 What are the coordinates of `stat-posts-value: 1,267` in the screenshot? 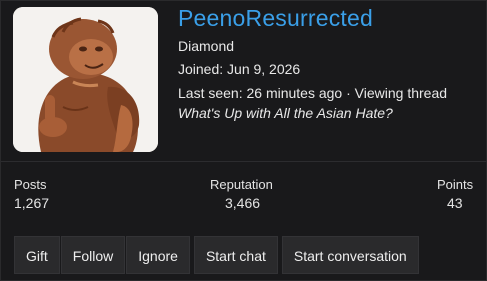 It's located at (31, 203).